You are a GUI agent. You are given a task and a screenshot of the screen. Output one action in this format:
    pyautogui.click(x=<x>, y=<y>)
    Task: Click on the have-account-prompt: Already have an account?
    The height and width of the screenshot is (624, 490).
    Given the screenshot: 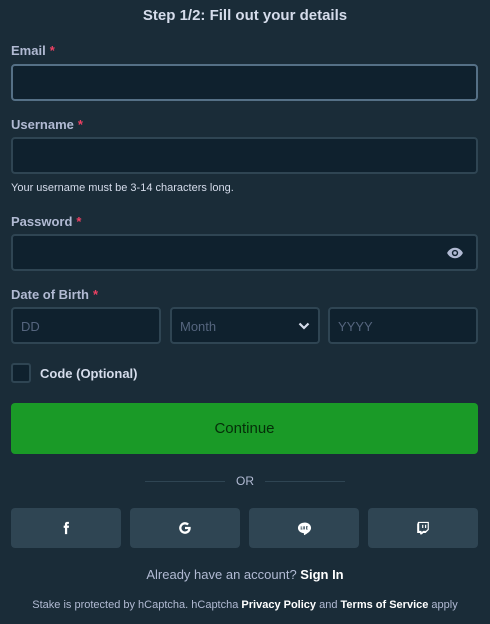 What is the action you would take?
    pyautogui.click(x=221, y=574)
    